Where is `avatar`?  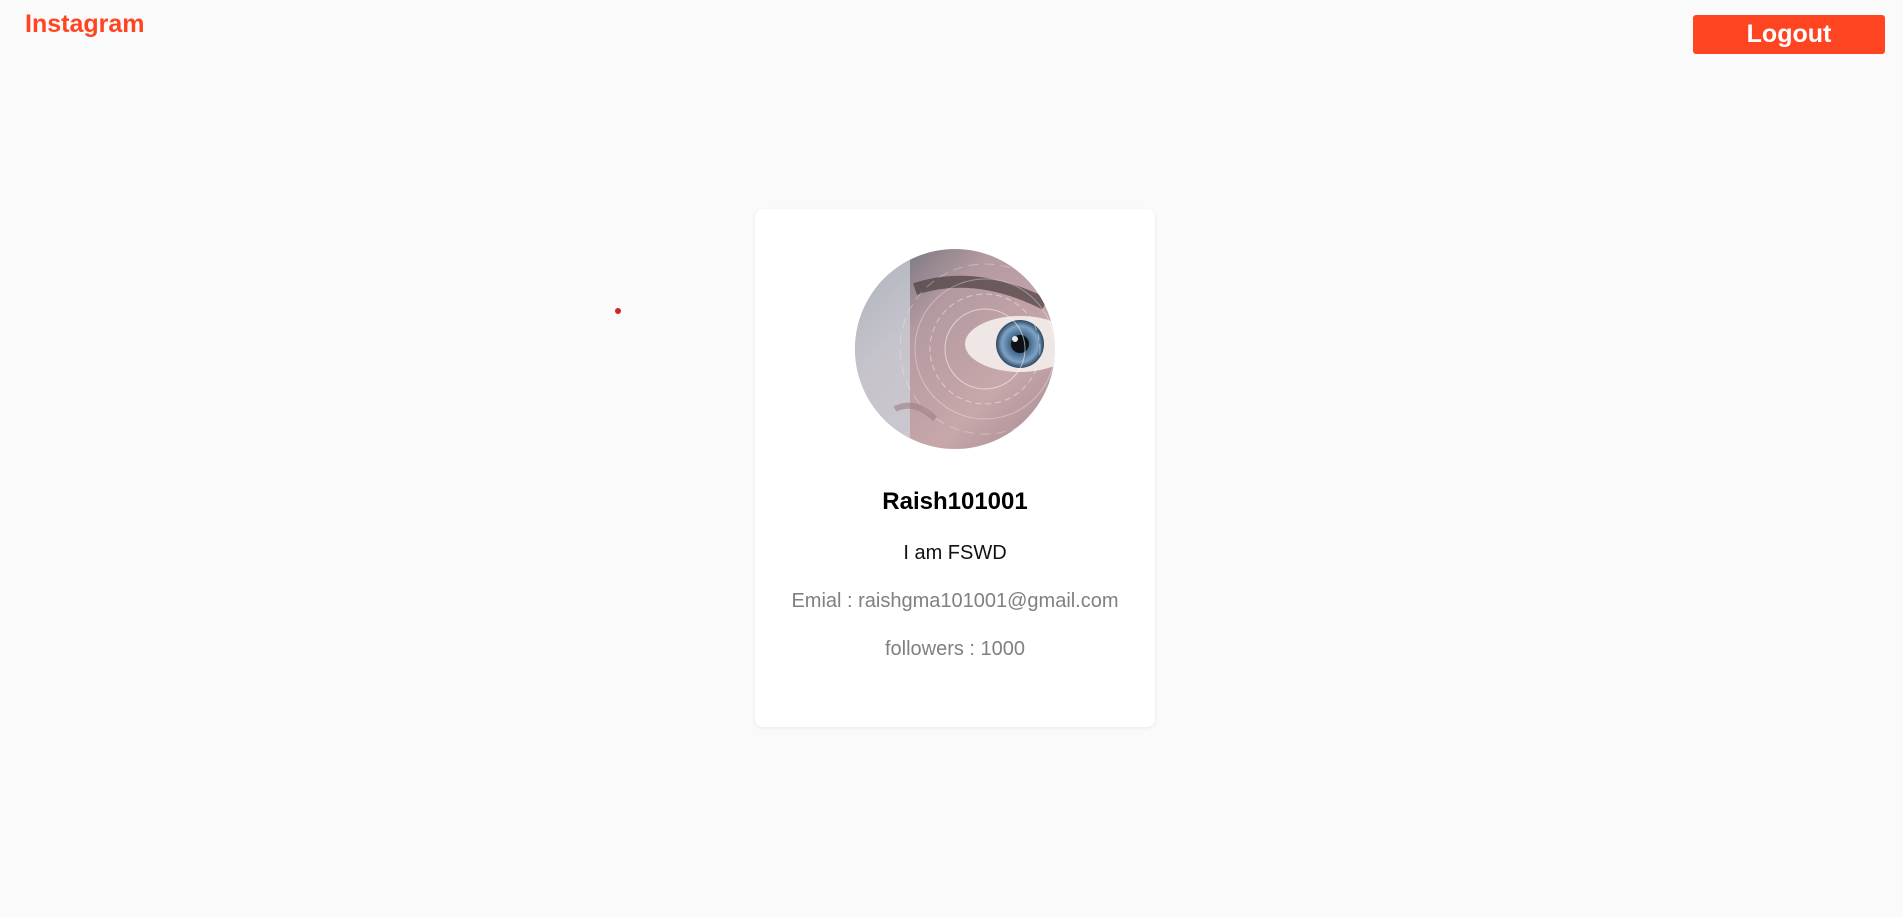
avatar is located at coordinates (955, 349).